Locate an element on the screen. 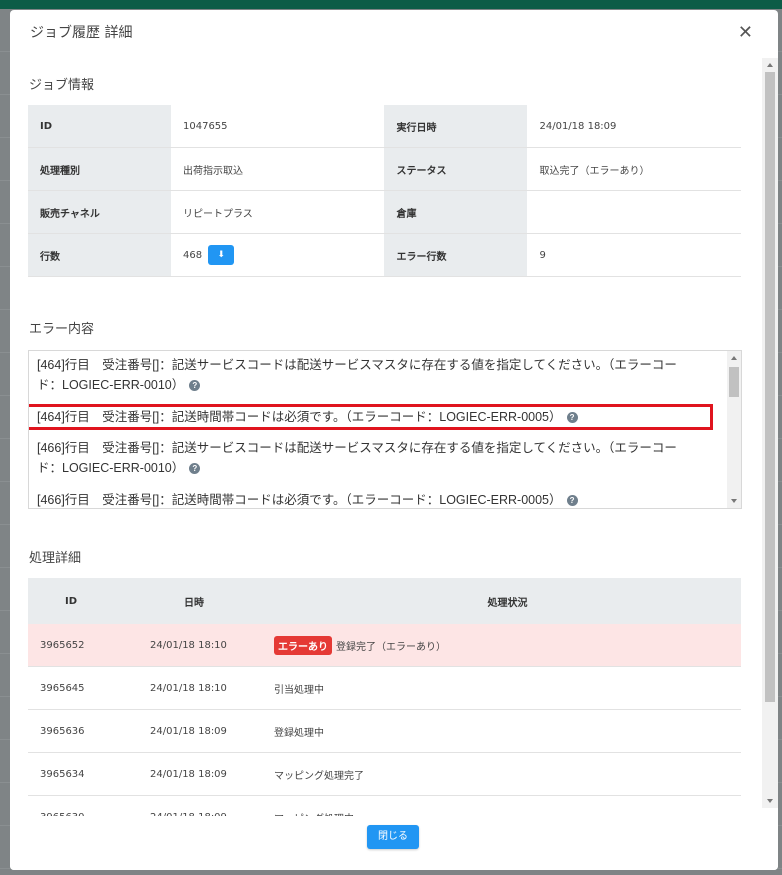  download-button: ⬇ is located at coordinates (221, 255).